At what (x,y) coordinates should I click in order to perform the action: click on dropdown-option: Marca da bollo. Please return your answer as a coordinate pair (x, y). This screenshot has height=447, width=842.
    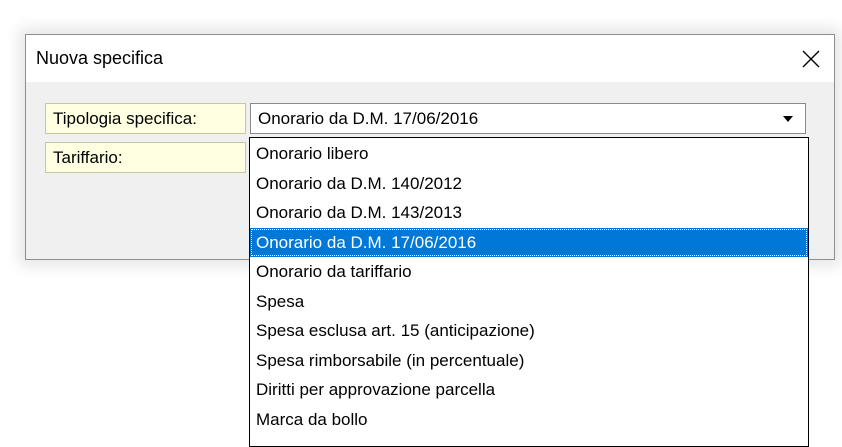
    Looking at the image, I should click on (529, 420).